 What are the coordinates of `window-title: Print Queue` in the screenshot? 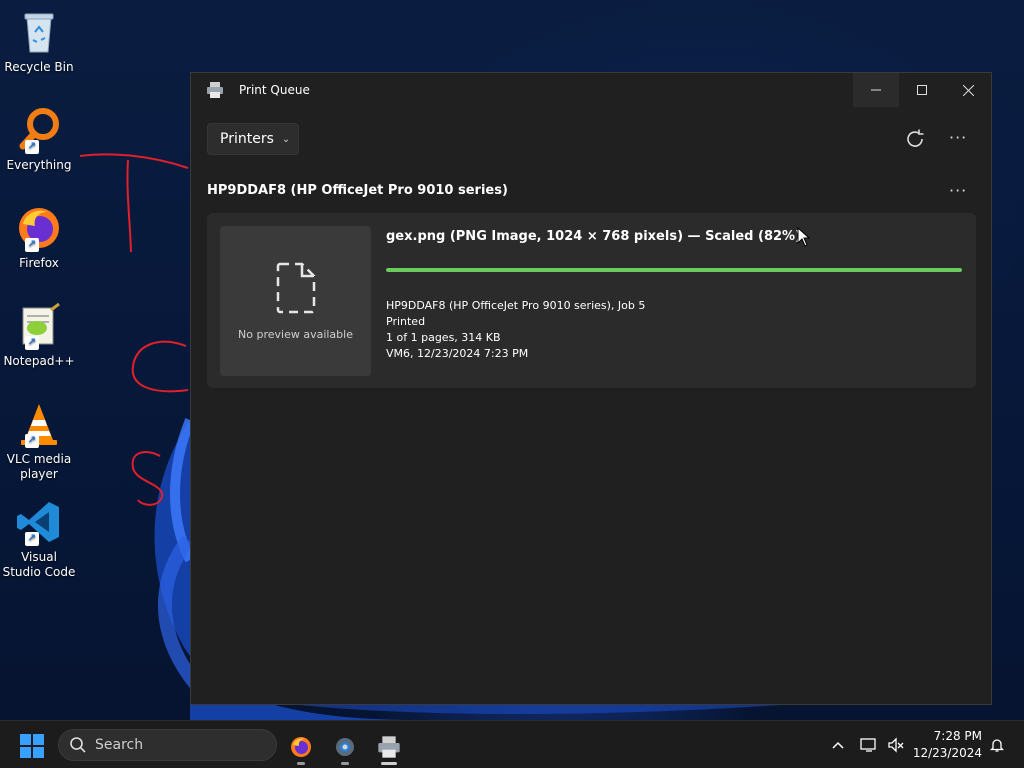 It's located at (274, 90).